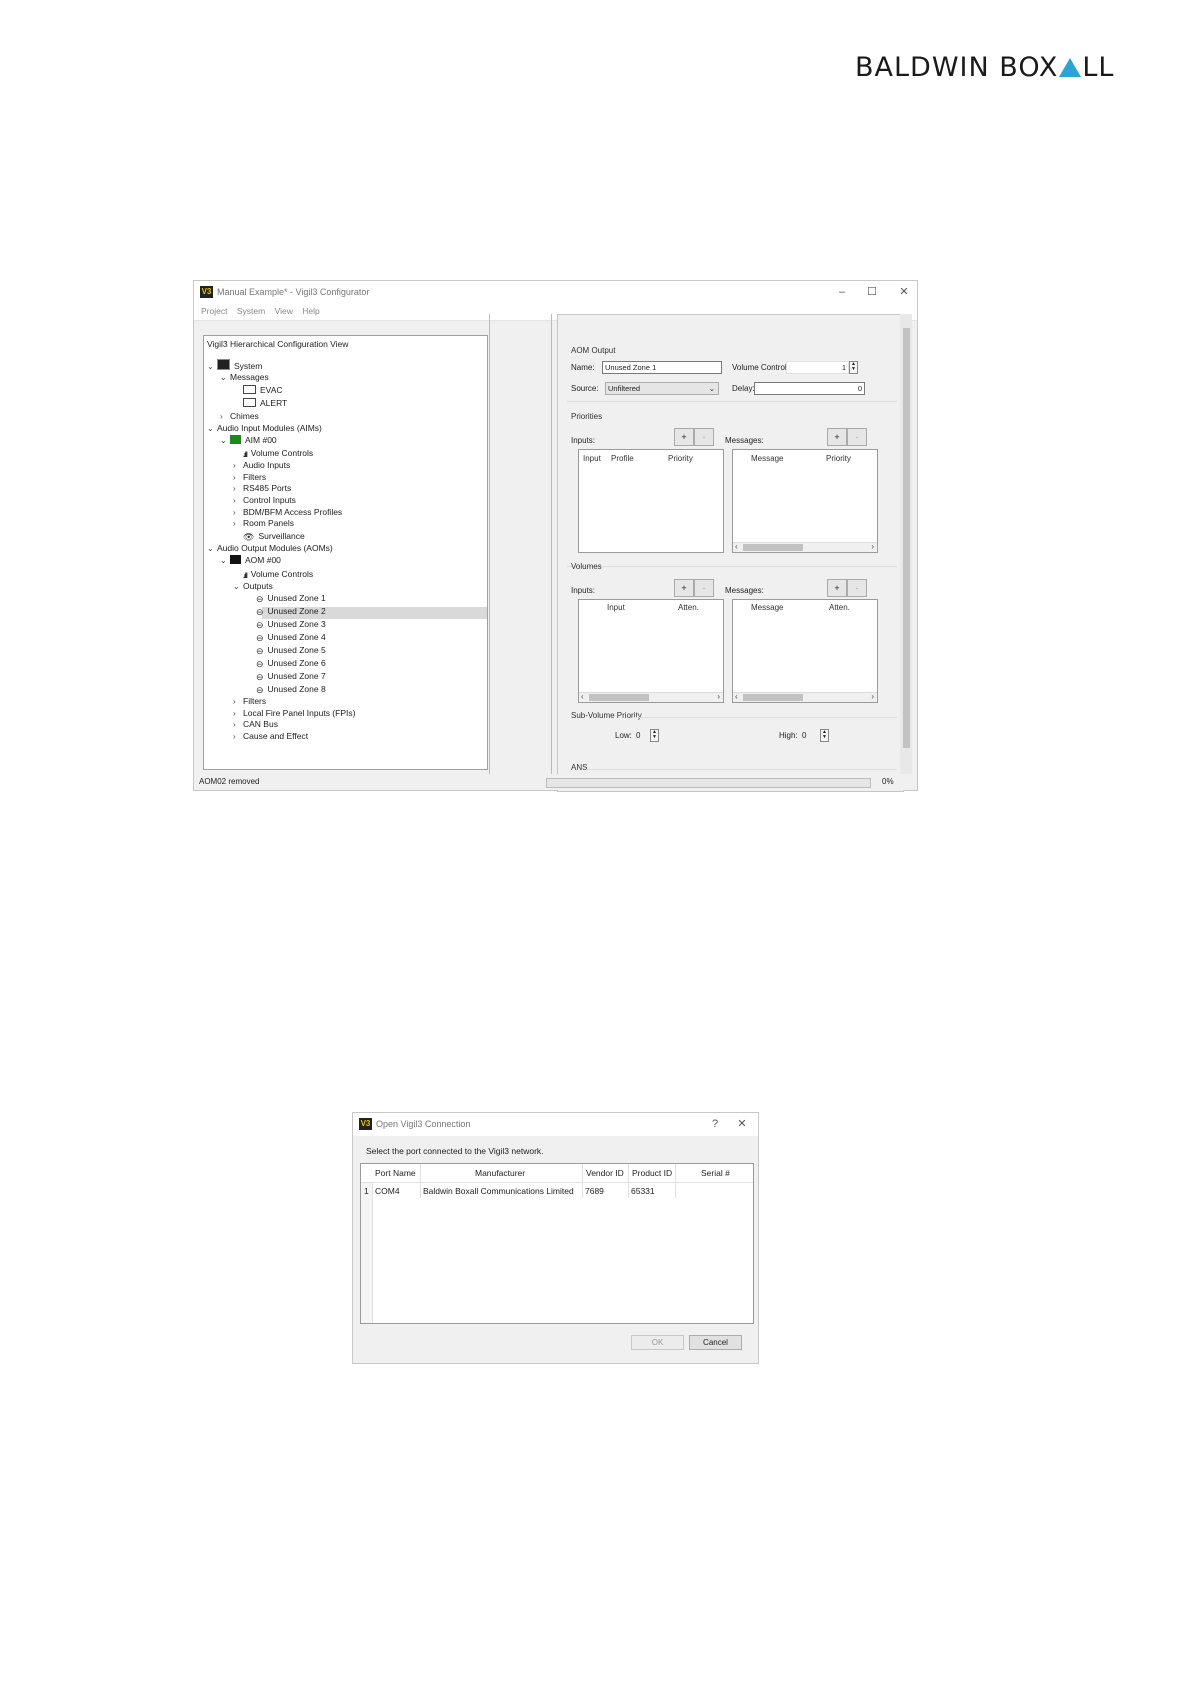 This screenshot has width=1190, height=1684. I want to click on menu-help: Help, so click(310, 311).